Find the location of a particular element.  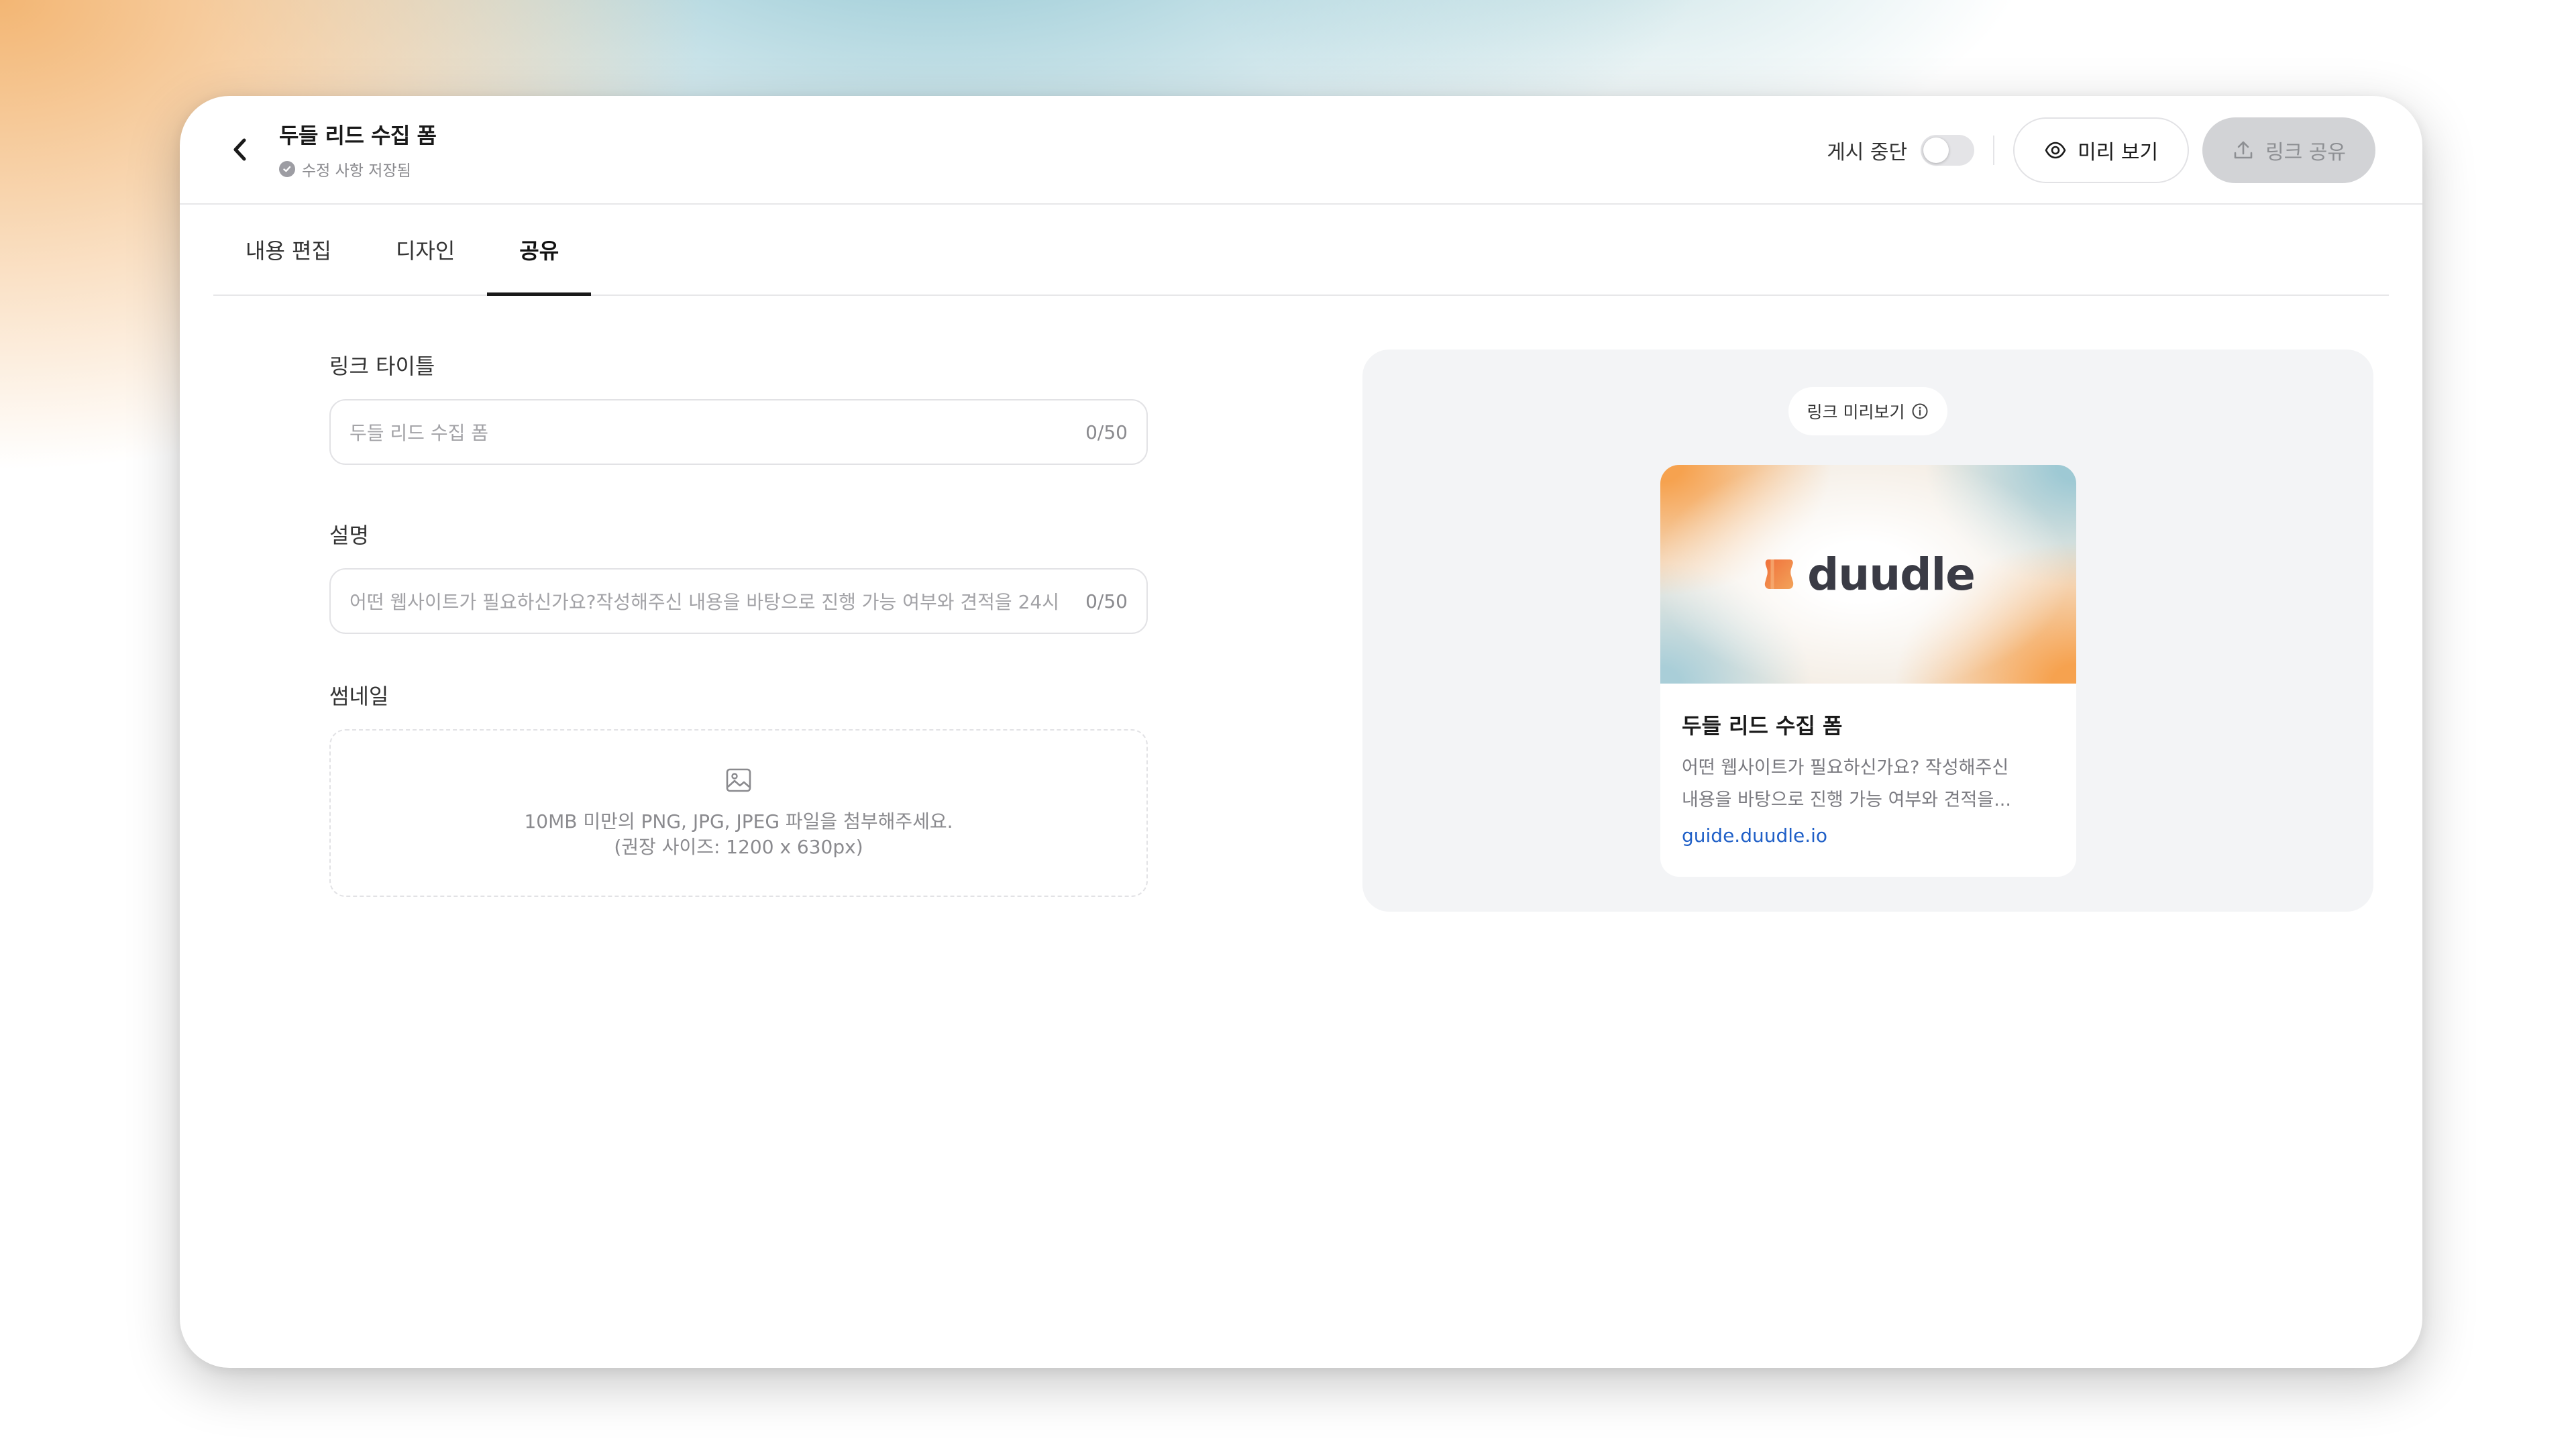

page-title: 두들 리드 수집 폼 is located at coordinates (358, 135).